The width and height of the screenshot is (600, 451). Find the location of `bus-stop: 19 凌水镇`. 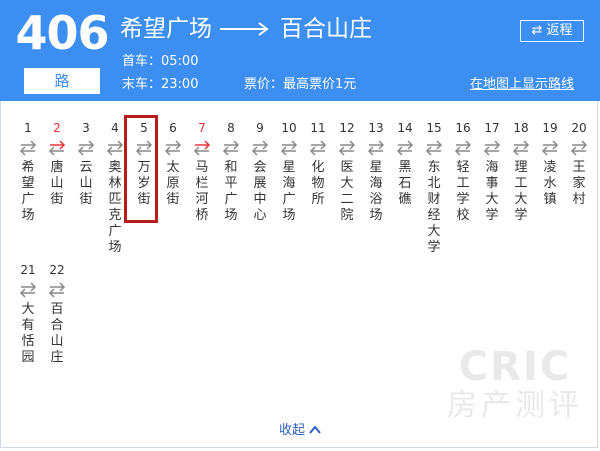

bus-stop: 19 凌水镇 is located at coordinates (550, 164).